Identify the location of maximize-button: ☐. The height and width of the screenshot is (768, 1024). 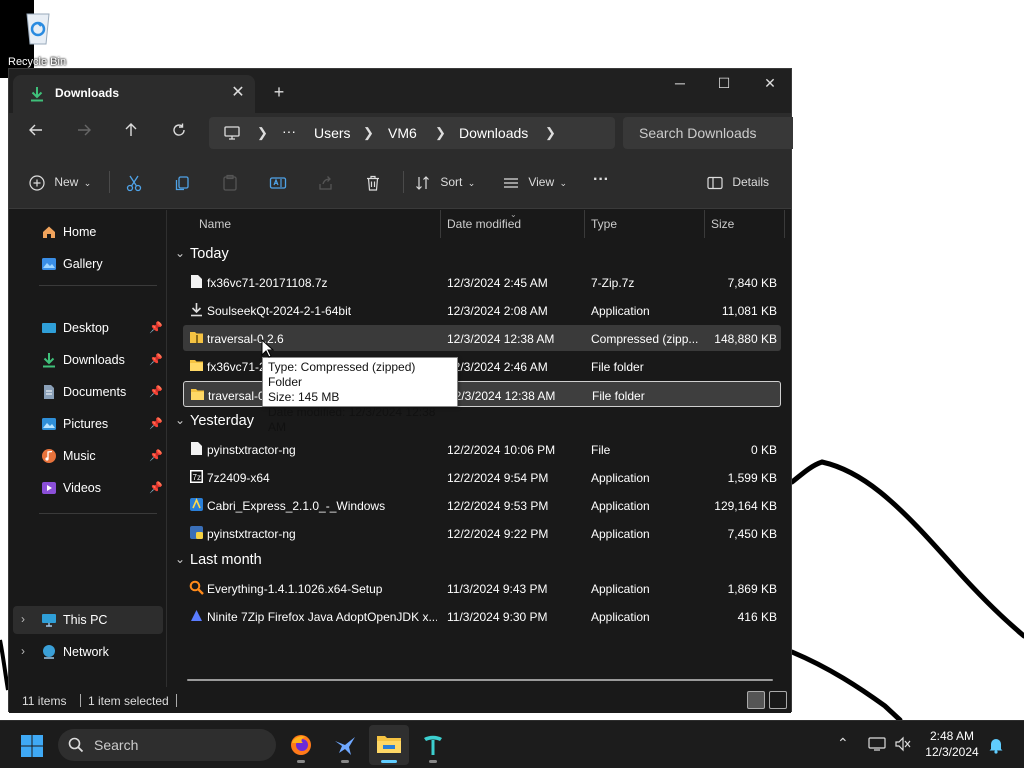
(724, 84).